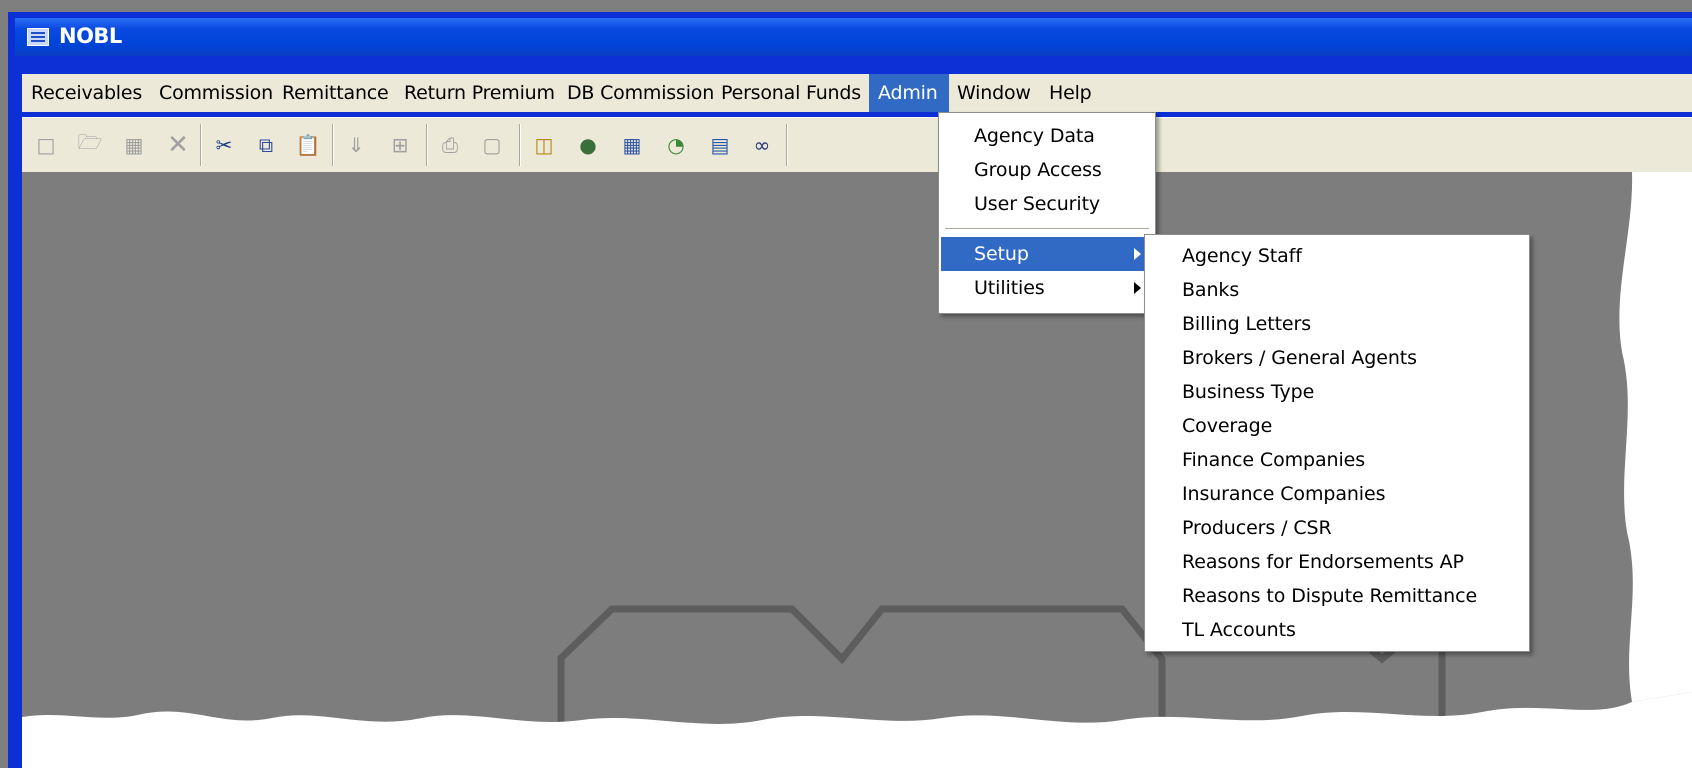 The height and width of the screenshot is (768, 1692). I want to click on menu-item-user-security: User Security, so click(1047, 204).